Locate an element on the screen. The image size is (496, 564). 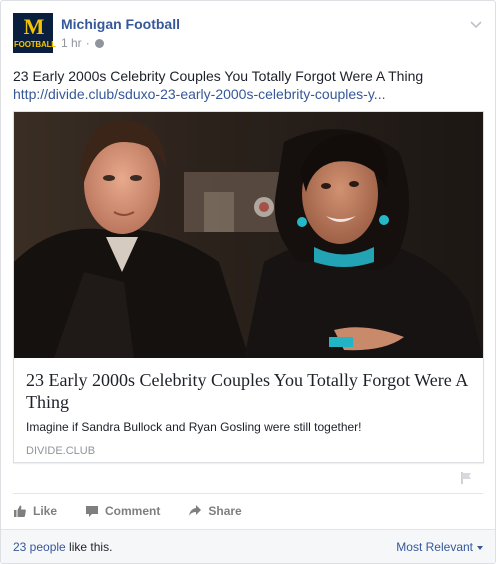
comment-button: Comment is located at coordinates (122, 511).